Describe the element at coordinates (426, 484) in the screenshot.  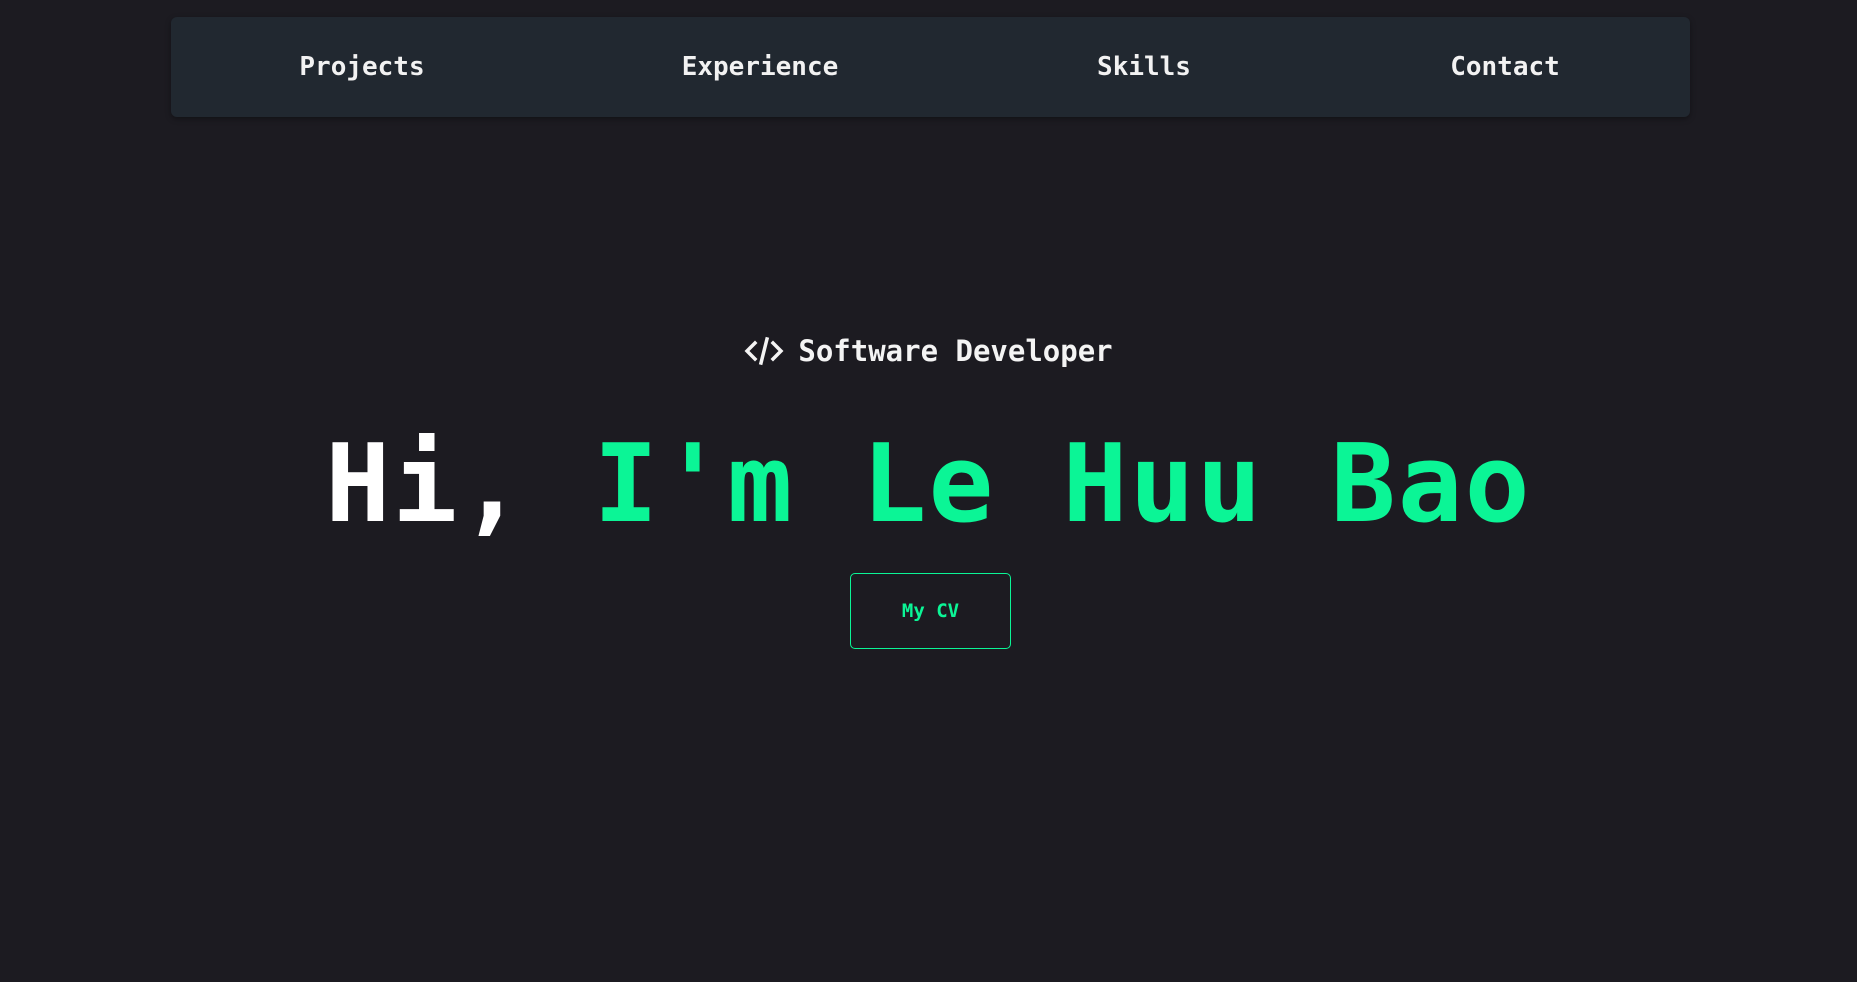
I see `hero-greeting: Hi,` at that location.